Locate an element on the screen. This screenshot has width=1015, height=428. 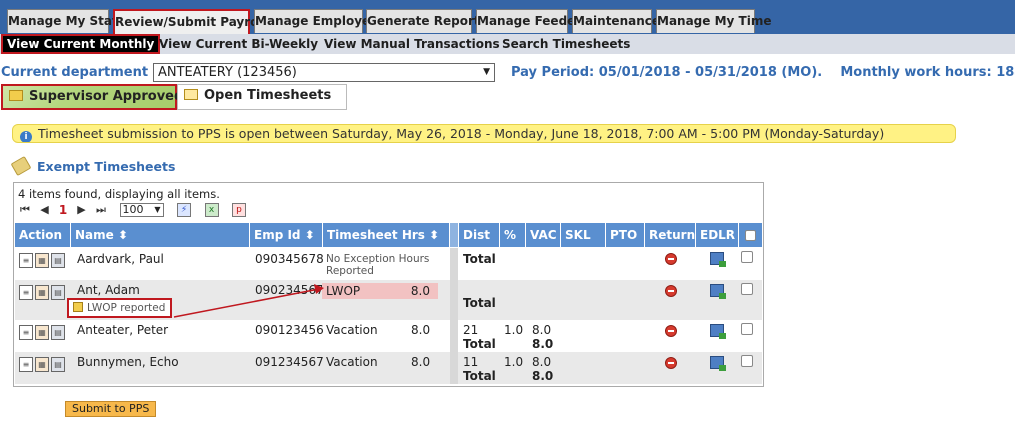
tab-manage-feeder: Manage Feeder is located at coordinates (528, 21).